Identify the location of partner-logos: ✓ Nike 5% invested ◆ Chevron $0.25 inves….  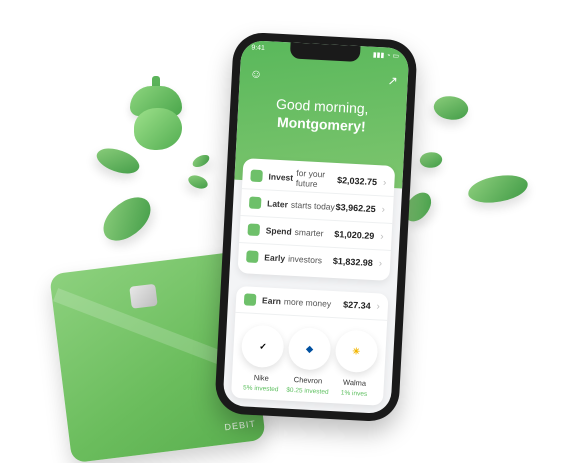
(308, 361).